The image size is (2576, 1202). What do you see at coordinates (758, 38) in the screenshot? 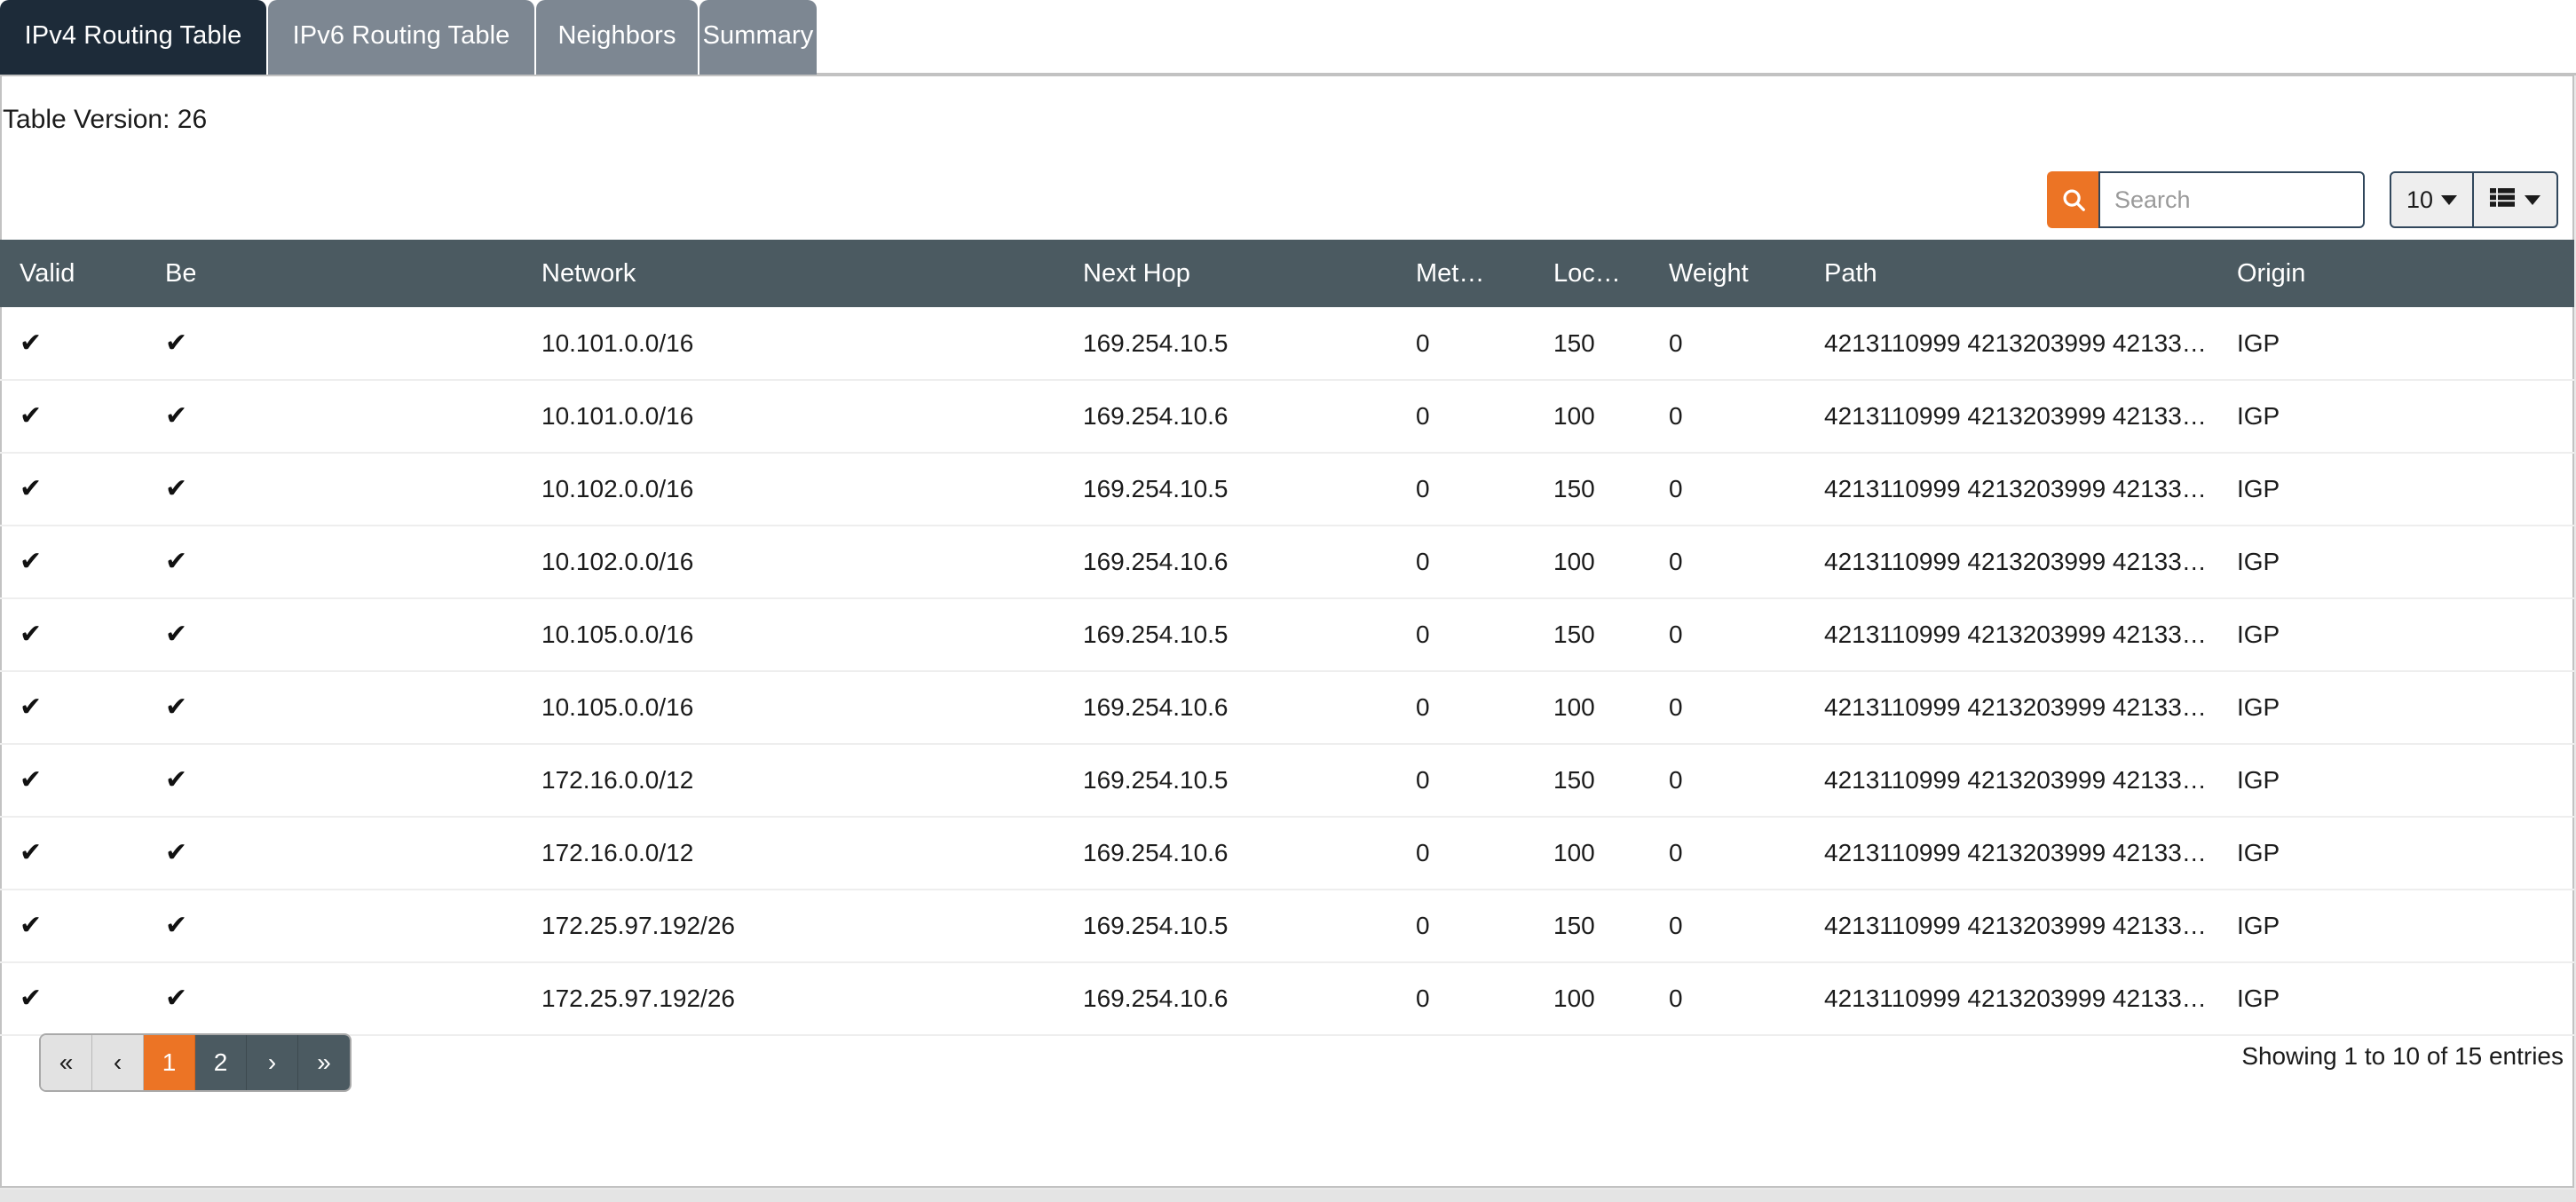
I see `tab-summary: Summary` at bounding box center [758, 38].